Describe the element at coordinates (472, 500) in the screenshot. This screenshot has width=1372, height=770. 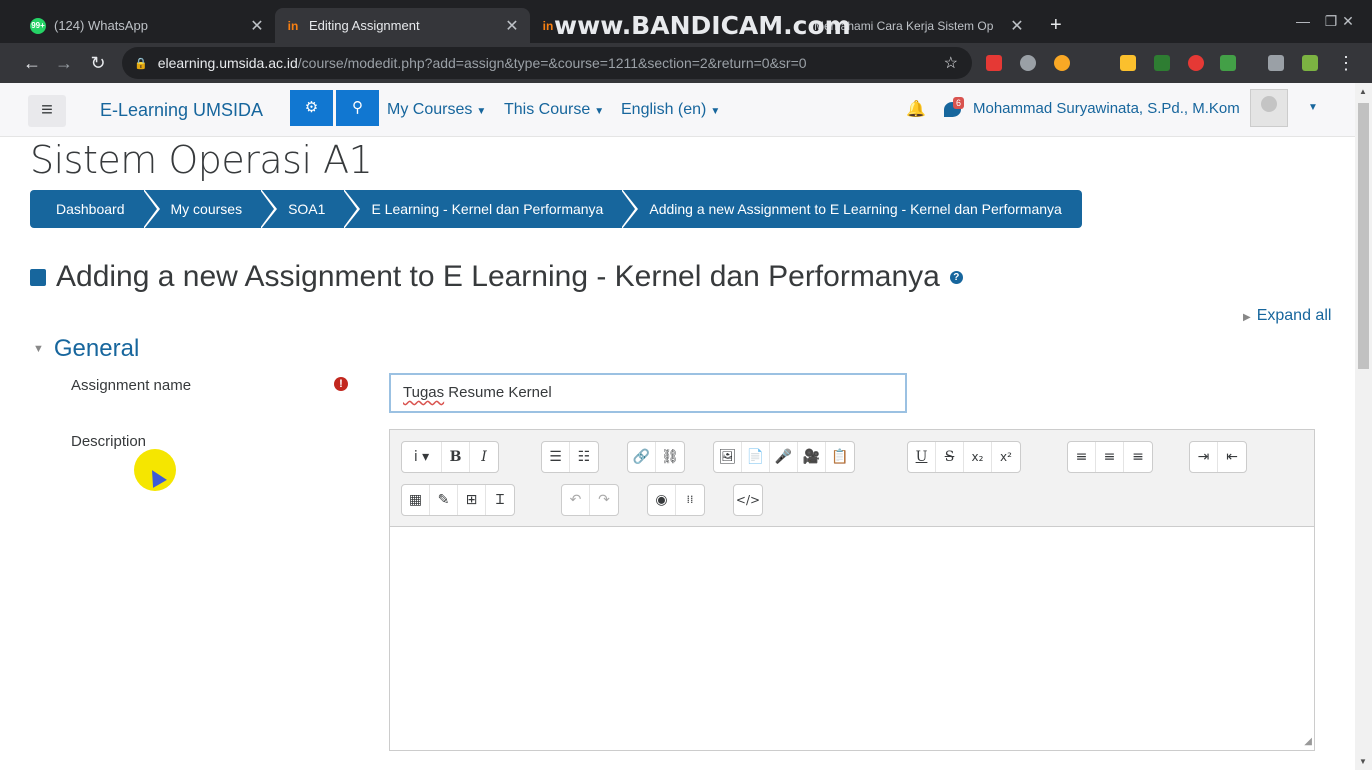
I see `table-button: ⊞` at that location.